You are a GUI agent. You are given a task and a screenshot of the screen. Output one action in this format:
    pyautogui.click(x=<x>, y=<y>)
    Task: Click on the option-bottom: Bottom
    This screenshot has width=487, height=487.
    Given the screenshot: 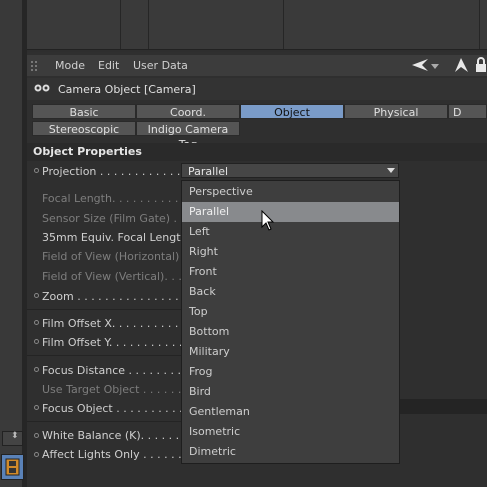 What is the action you would take?
    pyautogui.click(x=290, y=332)
    